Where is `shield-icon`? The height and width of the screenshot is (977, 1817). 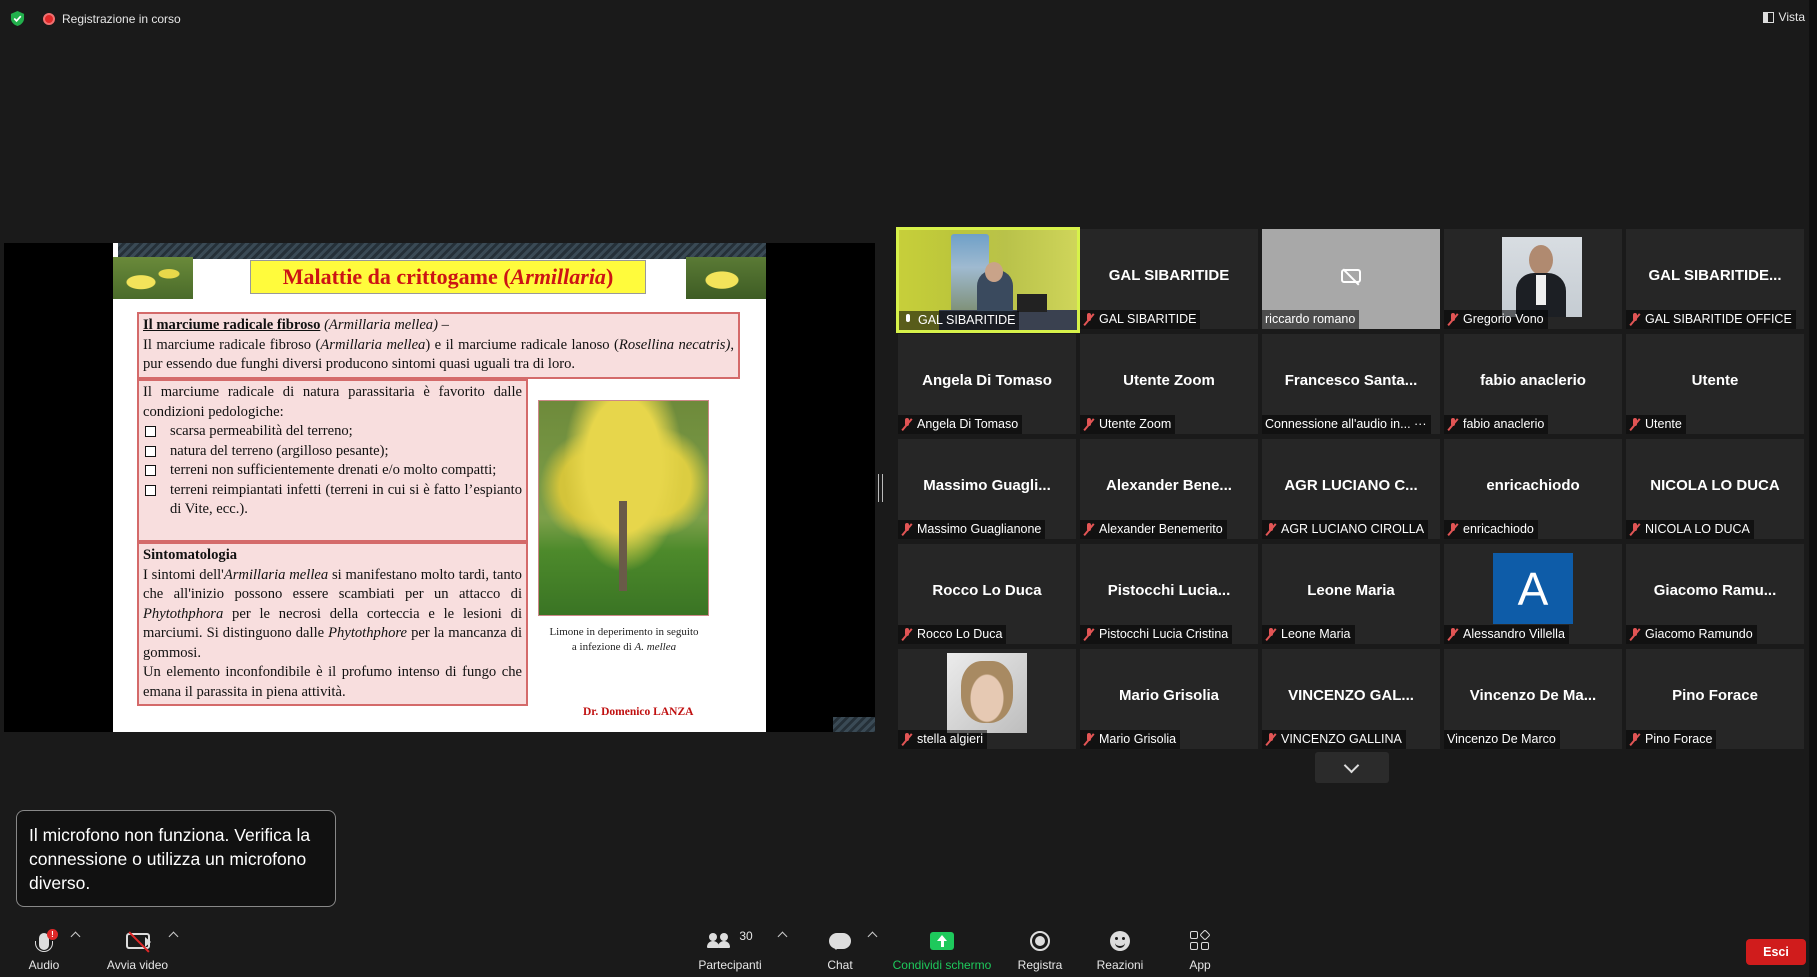
shield-icon is located at coordinates (17, 18).